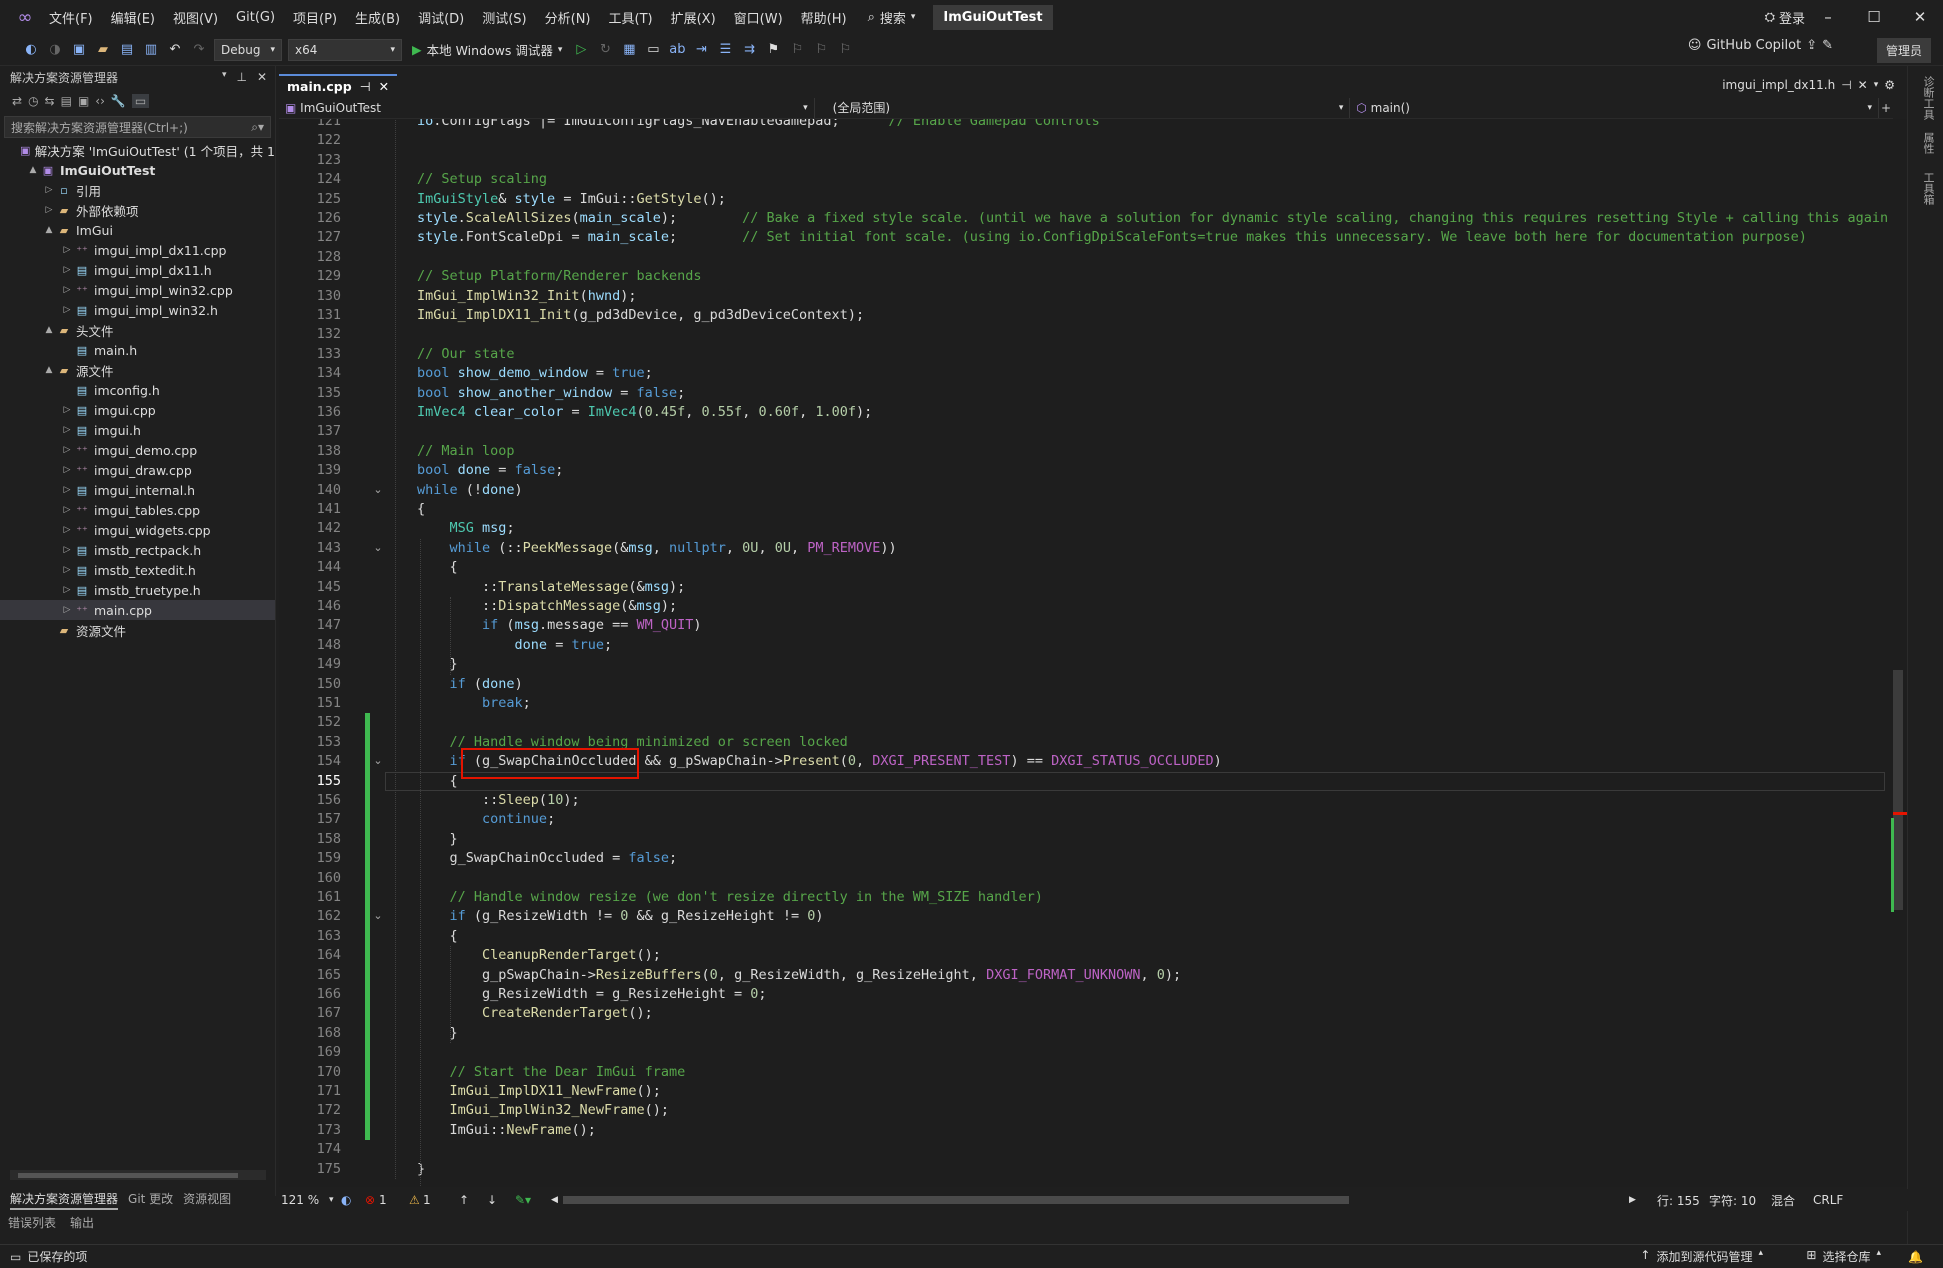 Image resolution: width=1943 pixels, height=1268 pixels. Describe the element at coordinates (241, 77) in the screenshot. I see `pin-icon: ⊥` at that location.